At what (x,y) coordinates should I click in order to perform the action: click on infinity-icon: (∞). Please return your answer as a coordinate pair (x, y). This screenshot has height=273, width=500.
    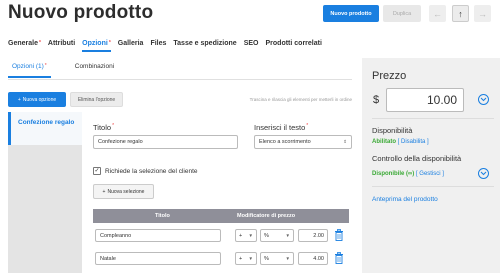
    Looking at the image, I should click on (410, 174).